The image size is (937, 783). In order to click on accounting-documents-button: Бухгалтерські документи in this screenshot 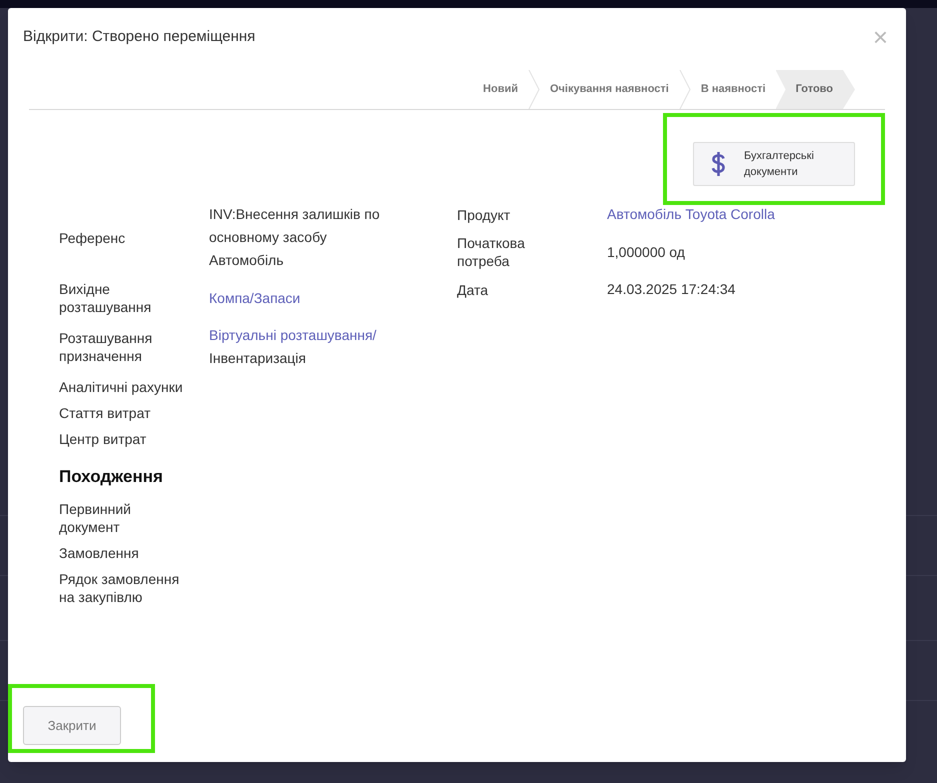, I will do `click(774, 164)`.